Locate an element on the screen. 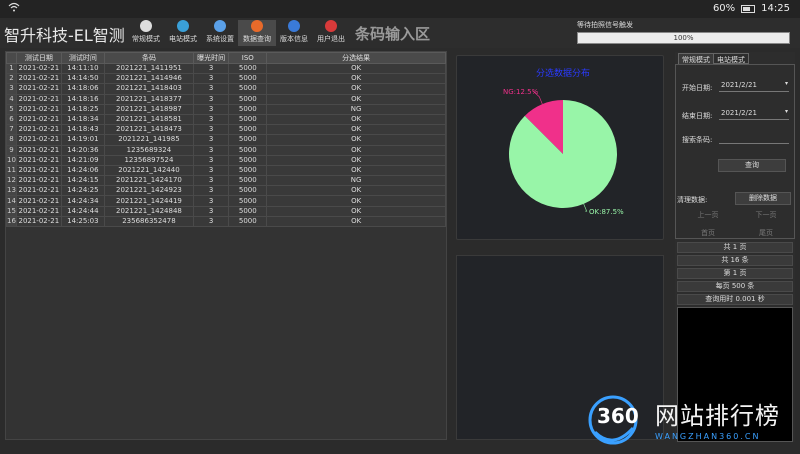  table-cell: 6 is located at coordinates (11, 119).